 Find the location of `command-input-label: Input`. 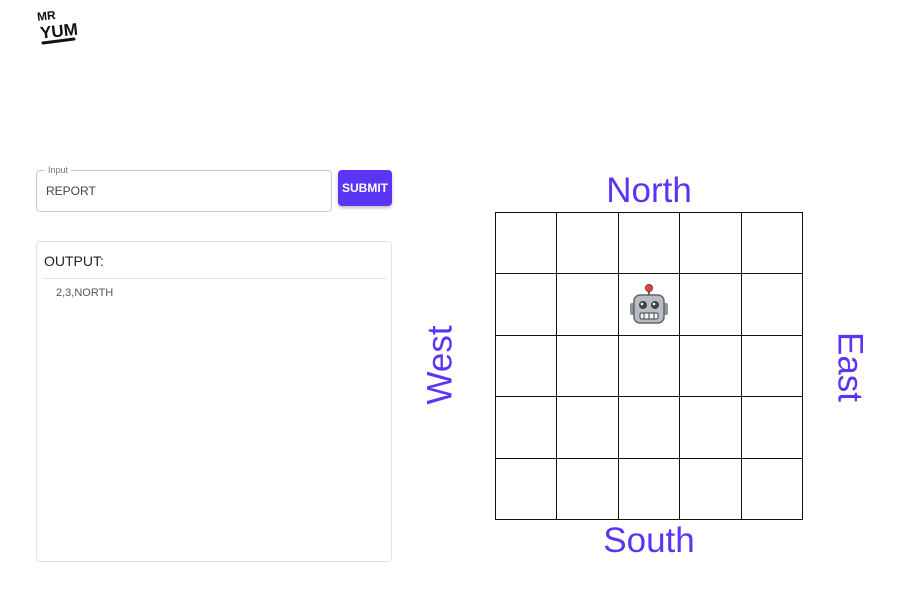

command-input-label: Input is located at coordinates (58, 170).